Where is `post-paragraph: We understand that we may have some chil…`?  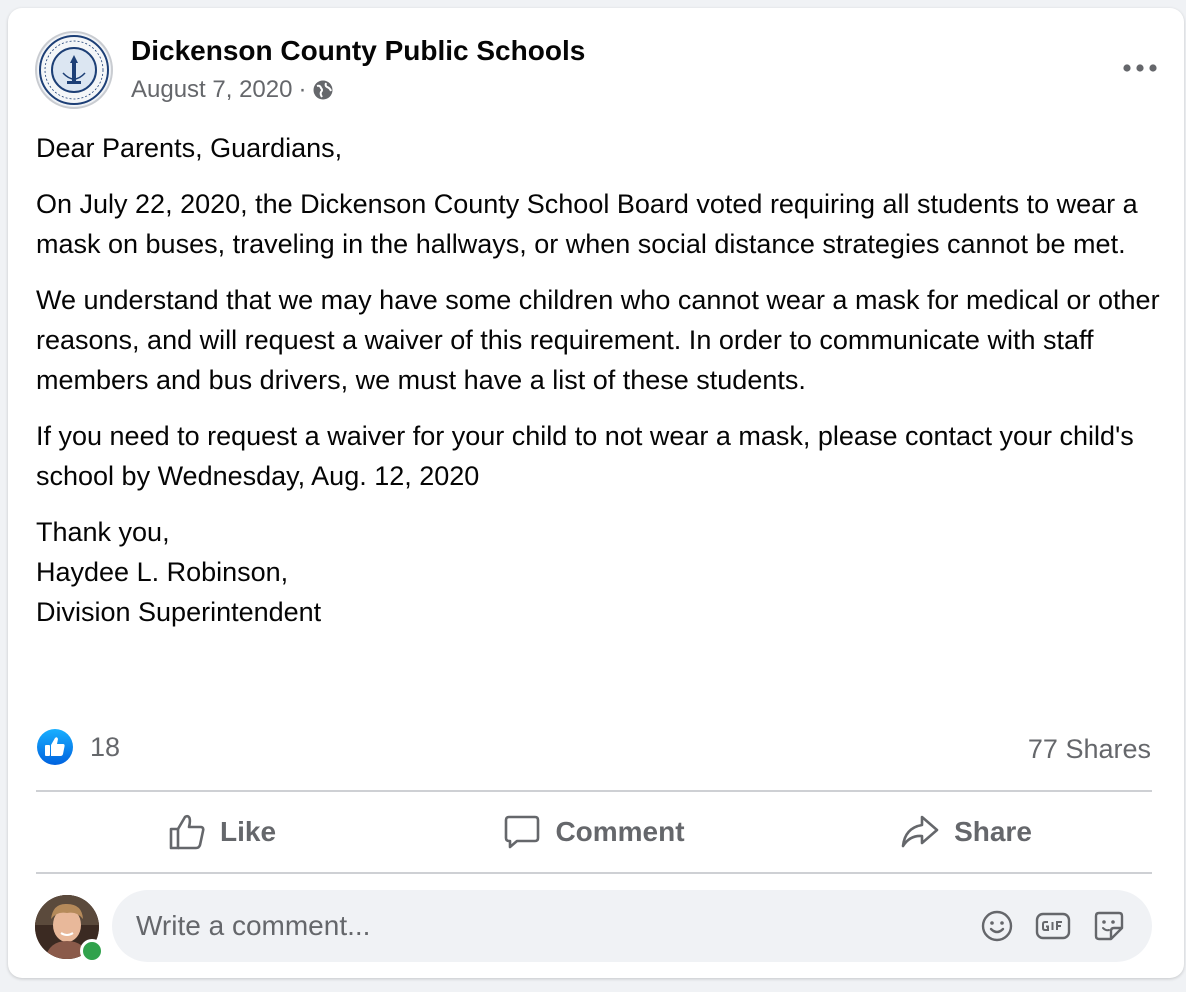
post-paragraph: We understand that we may have some chil… is located at coordinates (598, 340).